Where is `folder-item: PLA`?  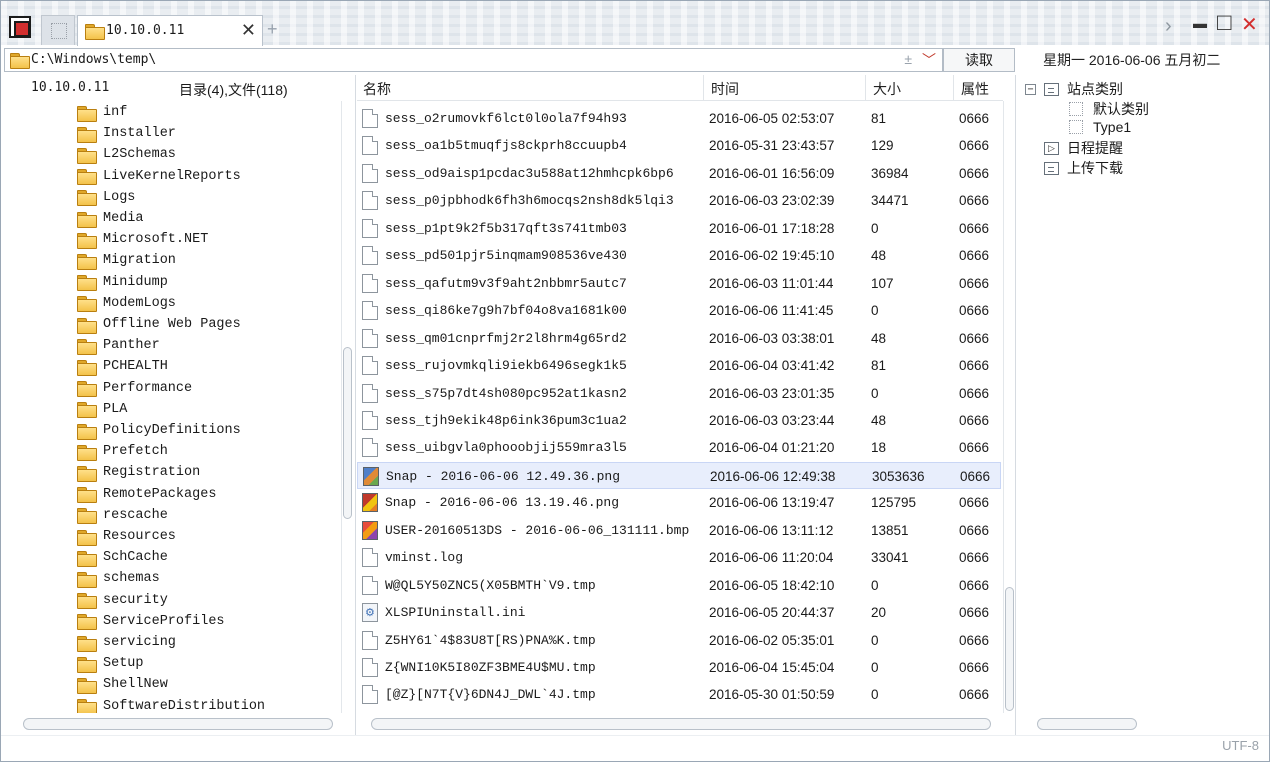
folder-item: PLA is located at coordinates (102, 409).